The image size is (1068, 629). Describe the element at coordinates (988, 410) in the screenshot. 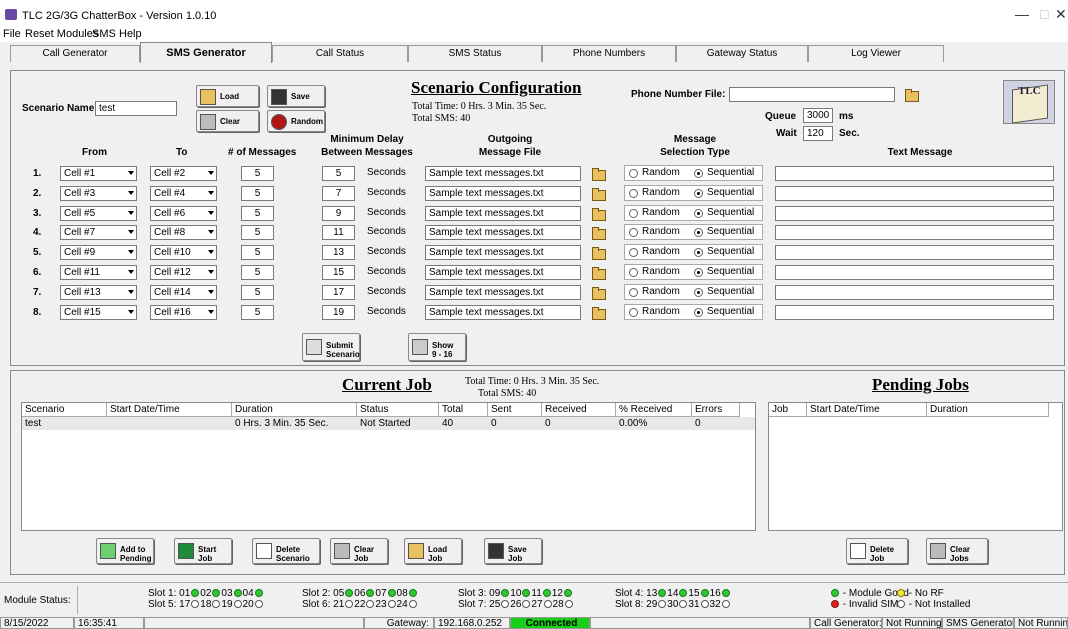

I see `col-pending-duration: Duration` at that location.